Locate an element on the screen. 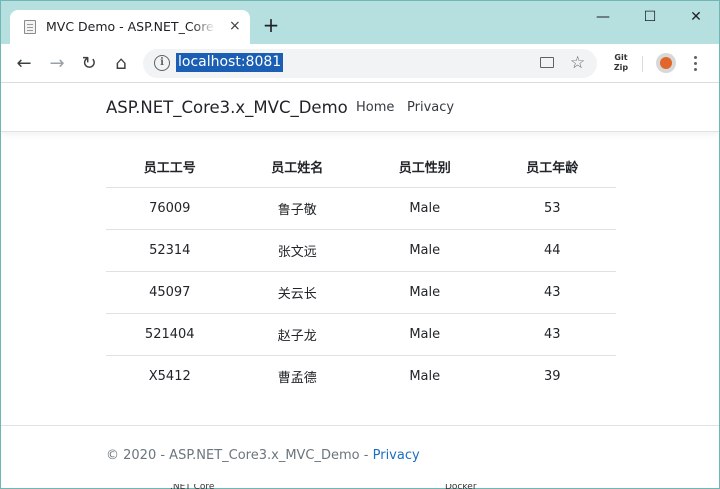 The height and width of the screenshot is (489, 720). cell-employee-name: 赵子龙 is located at coordinates (297, 333).